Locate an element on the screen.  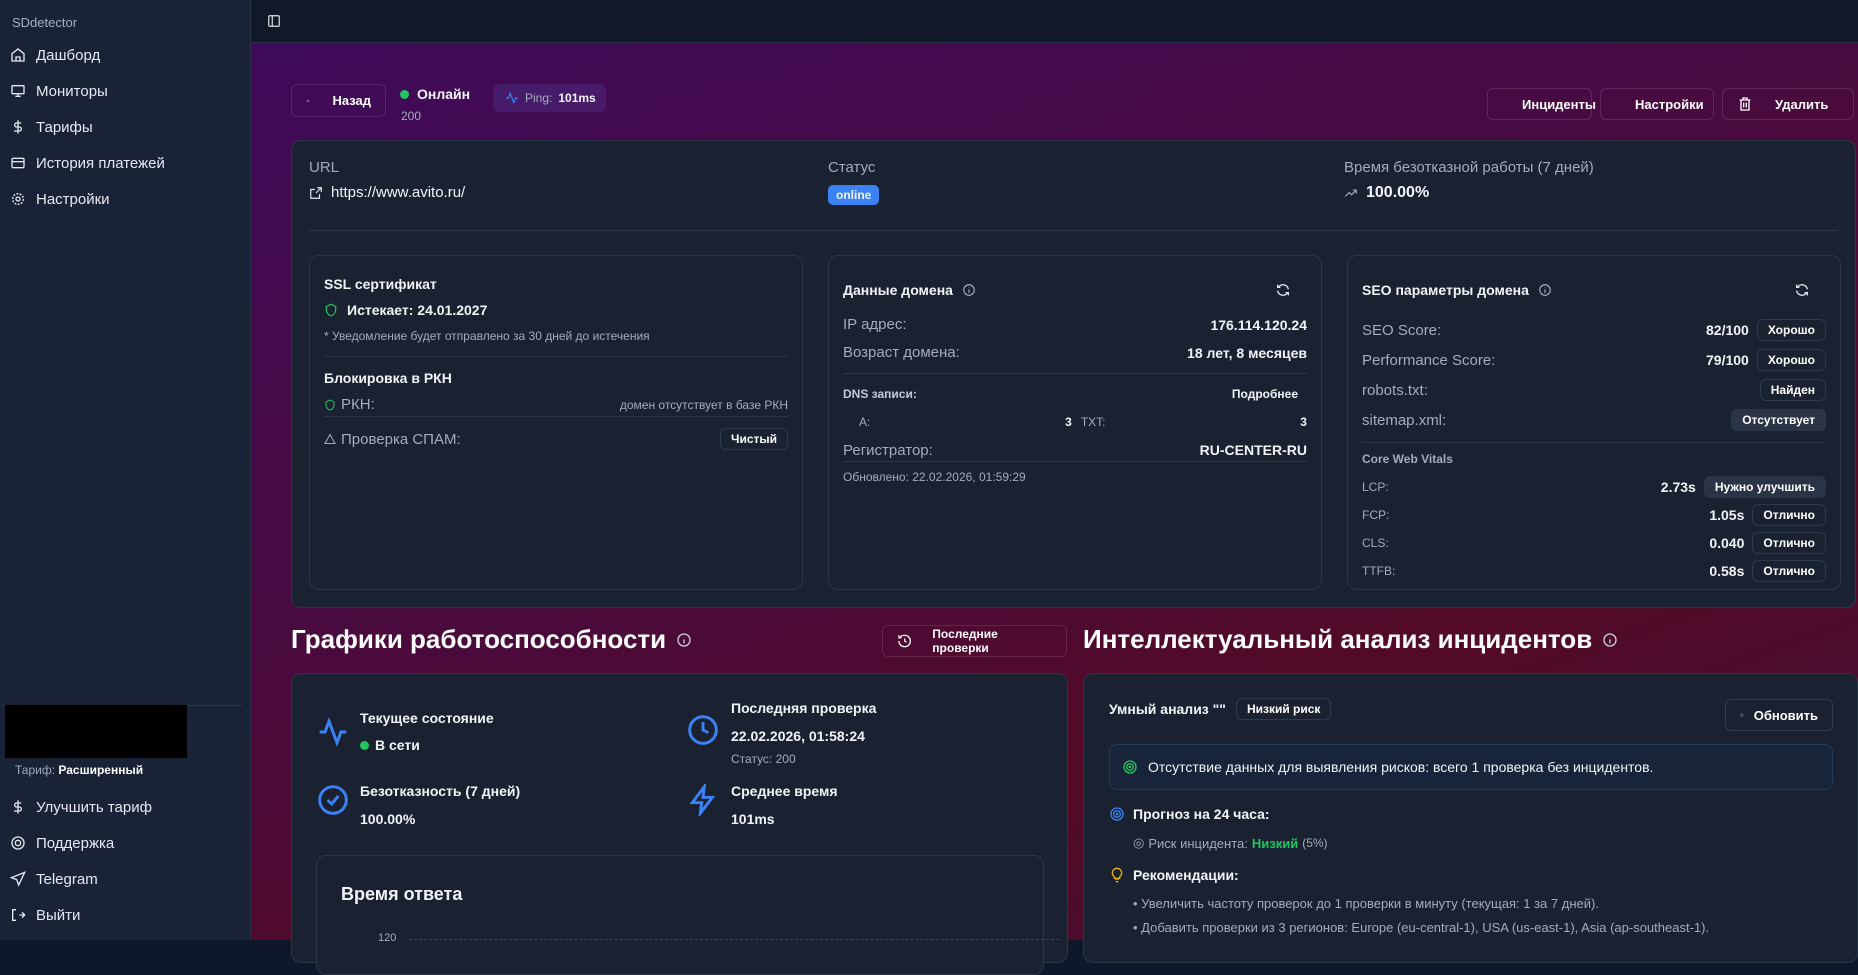
support-link: Поддержка is located at coordinates (62, 843).